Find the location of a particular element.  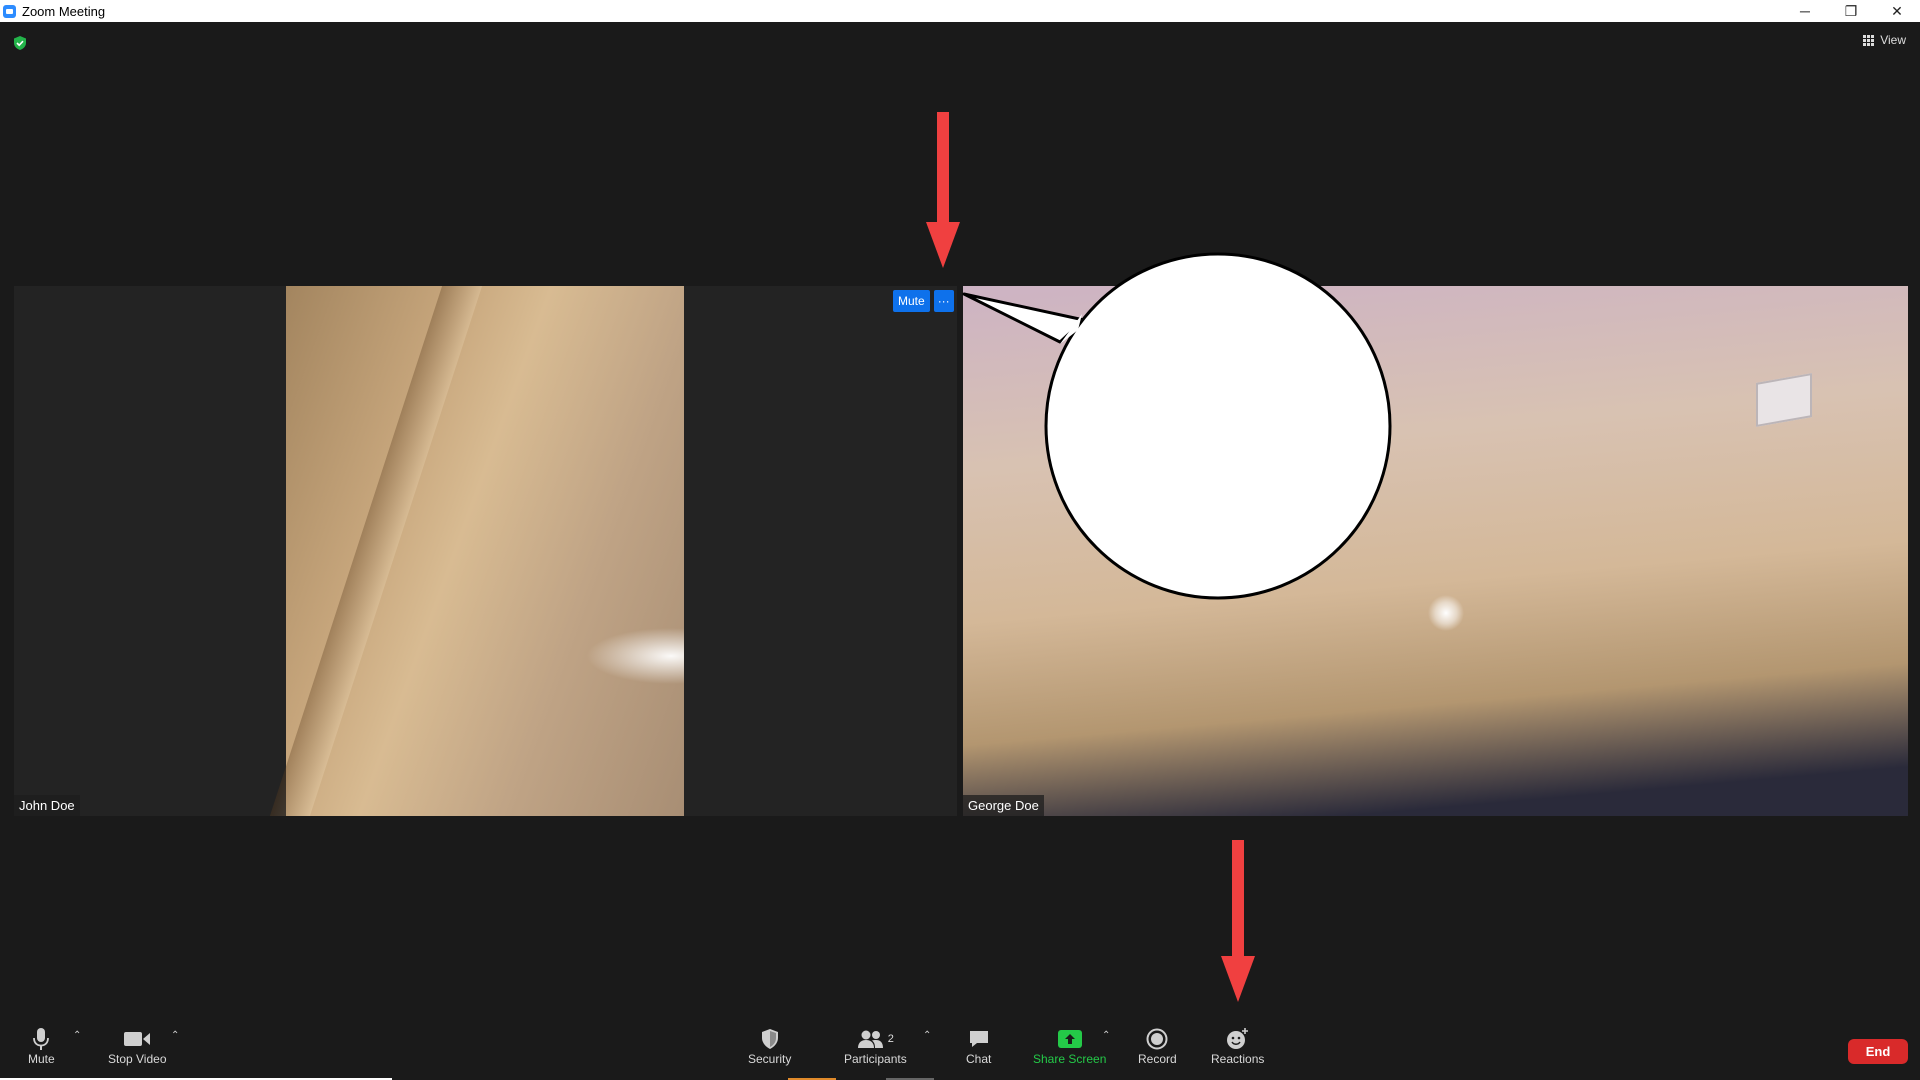

security-button: Security is located at coordinates (769, 1046).